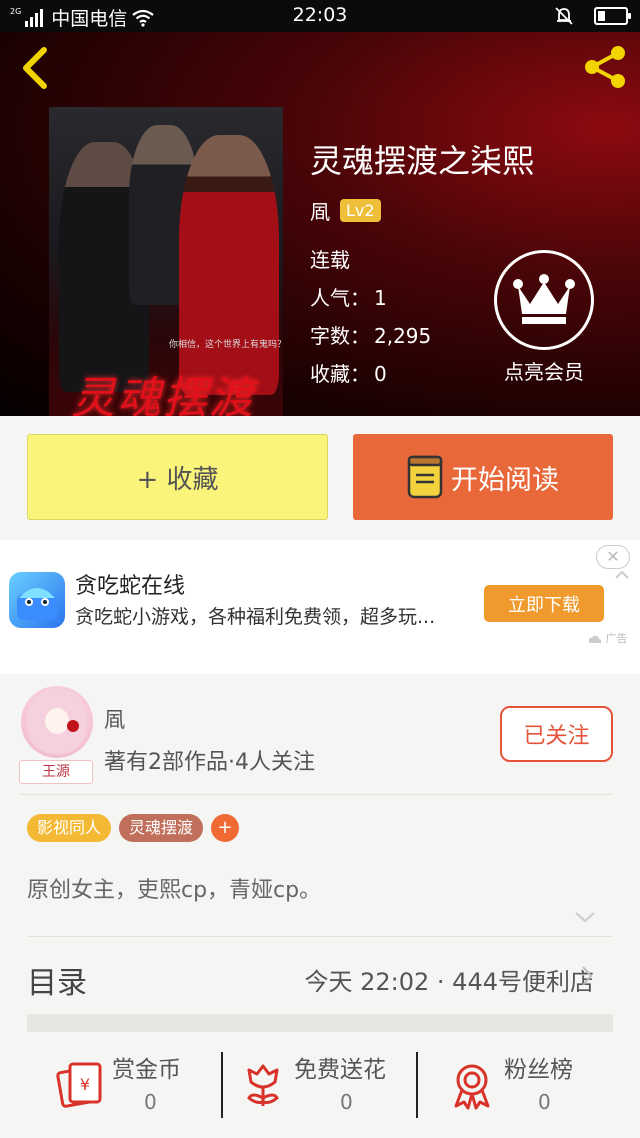 This screenshot has width=640, height=1138. Describe the element at coordinates (595, 639) in the screenshot. I see `cloud-icon` at that location.